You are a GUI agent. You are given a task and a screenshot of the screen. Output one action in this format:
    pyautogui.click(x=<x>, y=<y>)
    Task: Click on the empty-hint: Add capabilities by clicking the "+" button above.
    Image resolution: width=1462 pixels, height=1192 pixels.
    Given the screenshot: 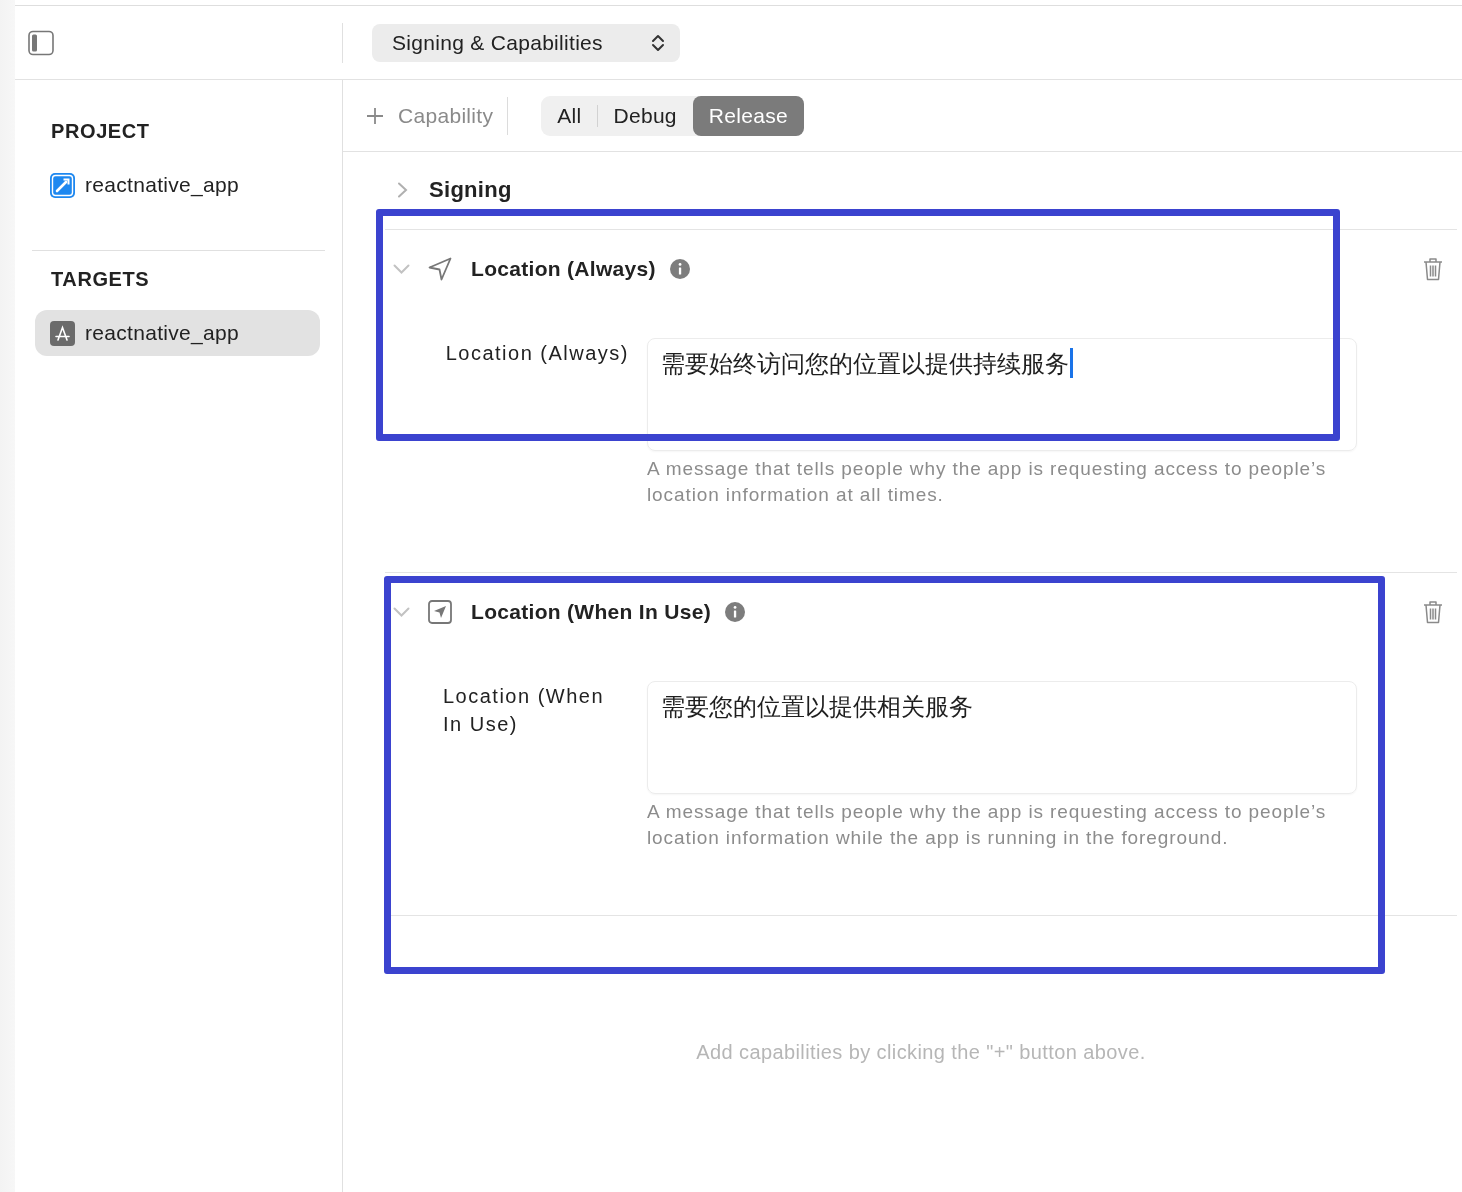 What is the action you would take?
    pyautogui.click(x=921, y=1052)
    